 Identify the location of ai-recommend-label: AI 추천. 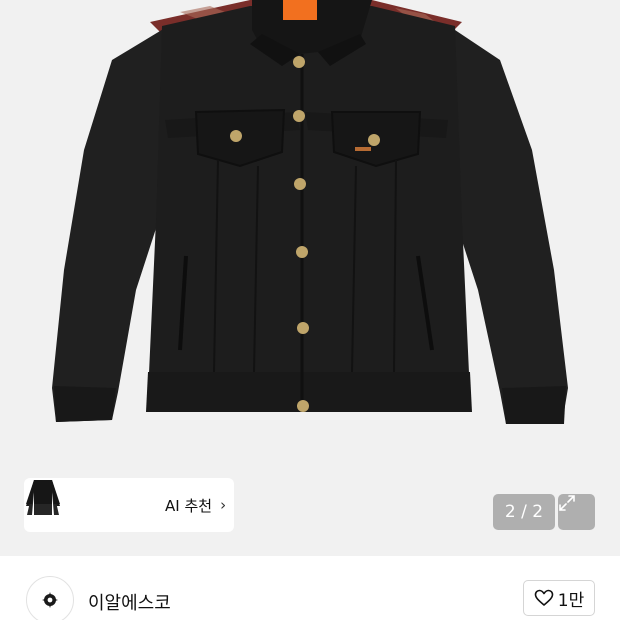
(188, 505).